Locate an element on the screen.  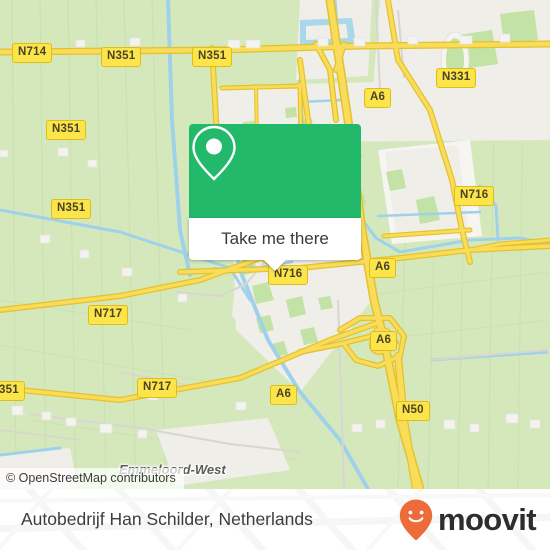
place-title: Autobedrijf Han Schilder, Netherlands is located at coordinates (167, 519).